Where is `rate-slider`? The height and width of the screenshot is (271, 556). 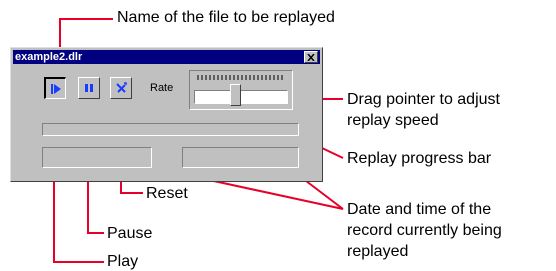 rate-slider is located at coordinates (241, 90).